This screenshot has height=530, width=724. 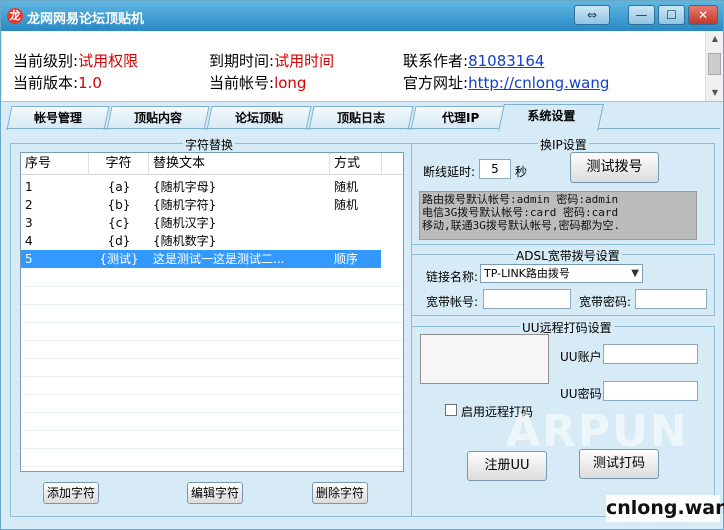 What do you see at coordinates (538, 83) in the screenshot?
I see `website-link: http://cnlong.wang` at bounding box center [538, 83].